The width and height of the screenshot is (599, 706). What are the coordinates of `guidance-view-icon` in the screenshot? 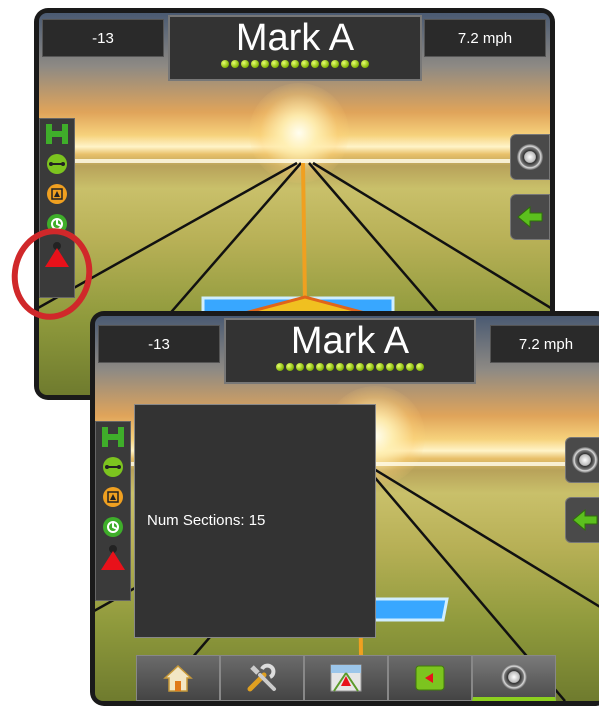 It's located at (346, 678).